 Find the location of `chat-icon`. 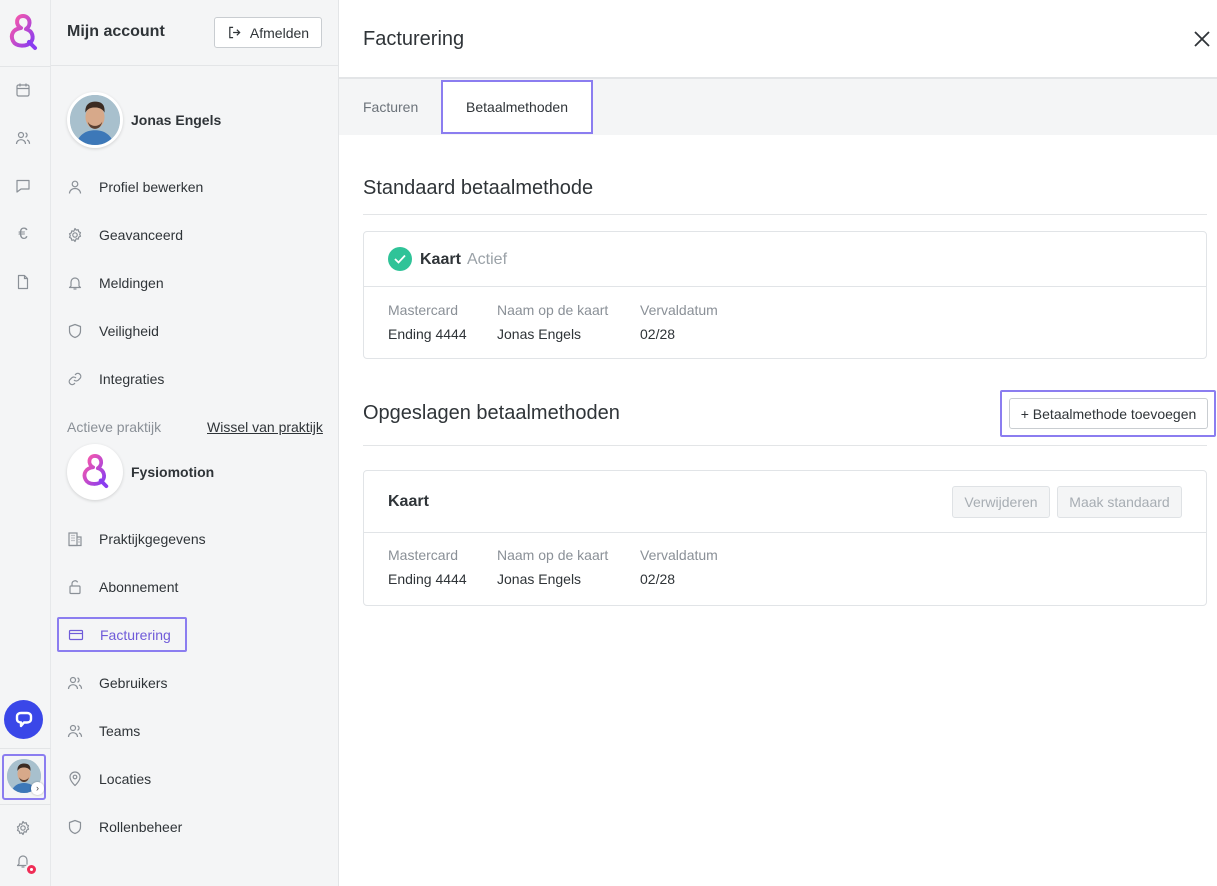

chat-icon is located at coordinates (23, 186).